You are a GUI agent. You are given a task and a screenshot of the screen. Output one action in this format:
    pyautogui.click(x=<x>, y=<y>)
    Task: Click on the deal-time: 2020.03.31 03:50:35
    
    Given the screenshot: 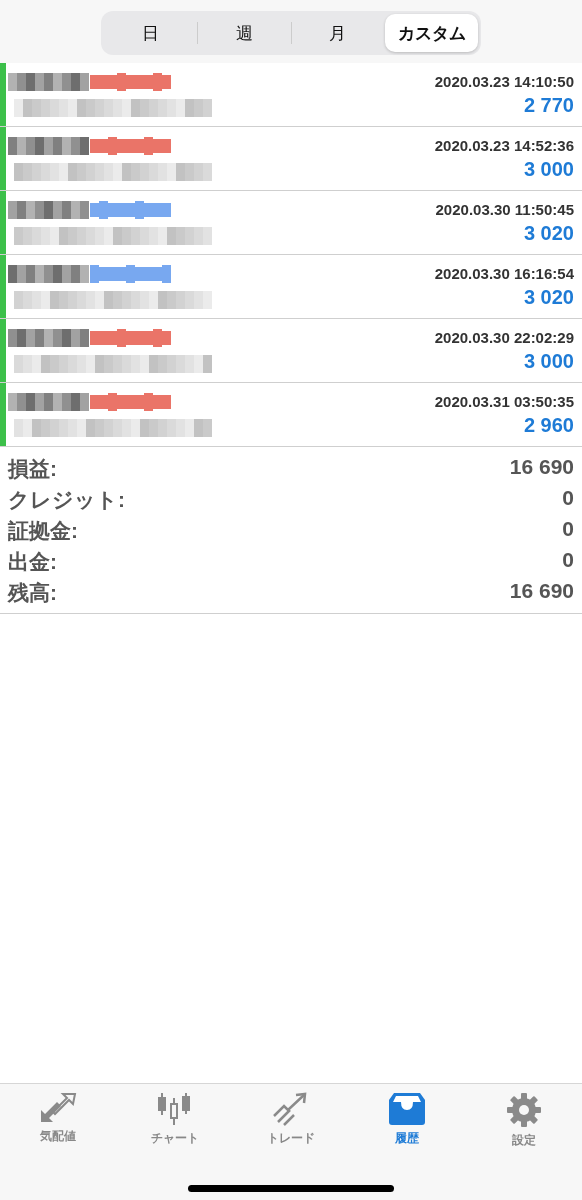 What is the action you would take?
    pyautogui.click(x=504, y=401)
    